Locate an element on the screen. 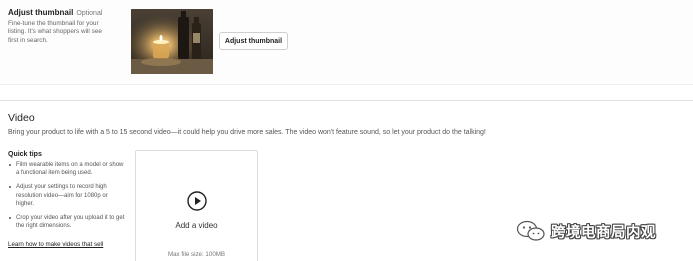 The height and width of the screenshot is (261, 693). wechat-logo-icon is located at coordinates (530, 230).